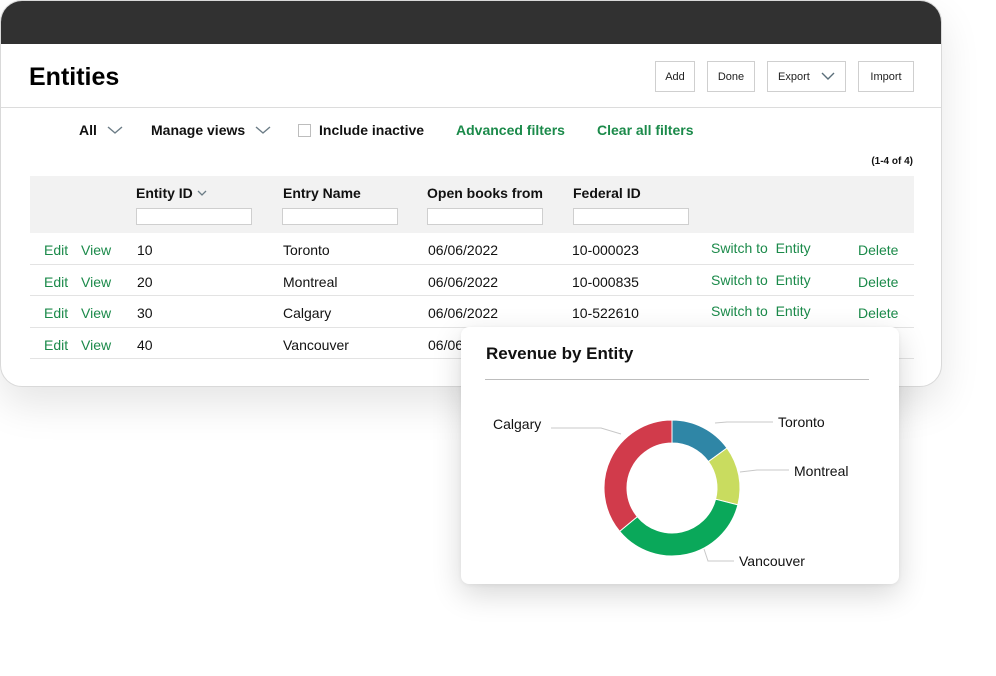 Image resolution: width=996 pixels, height=676 pixels. Describe the element at coordinates (605, 250) in the screenshot. I see `federal-id-cell: 10-000023` at that location.